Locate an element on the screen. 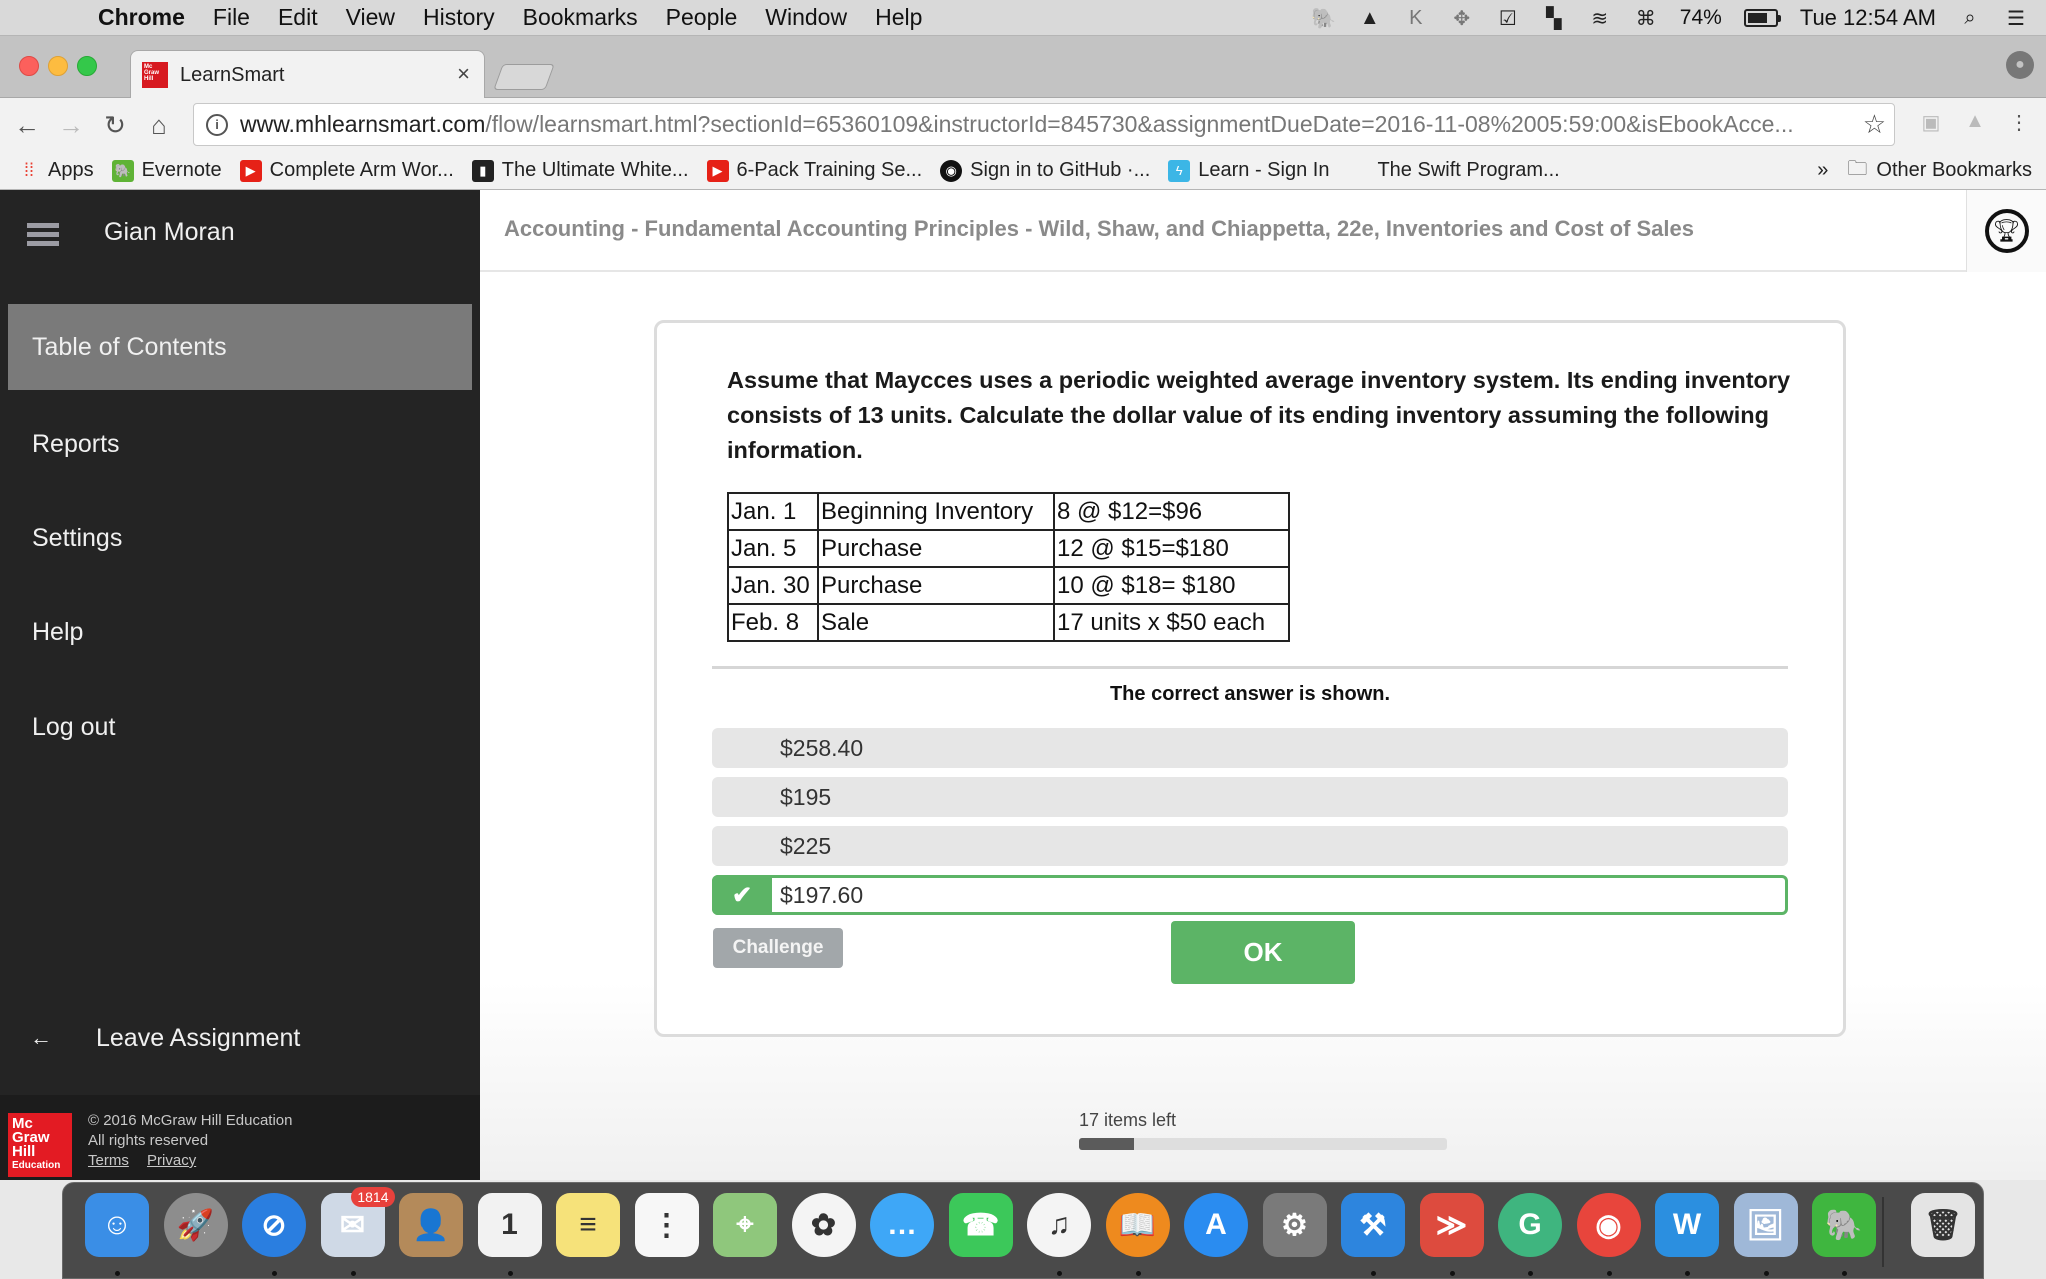  menu-help: Help is located at coordinates (898, 17).